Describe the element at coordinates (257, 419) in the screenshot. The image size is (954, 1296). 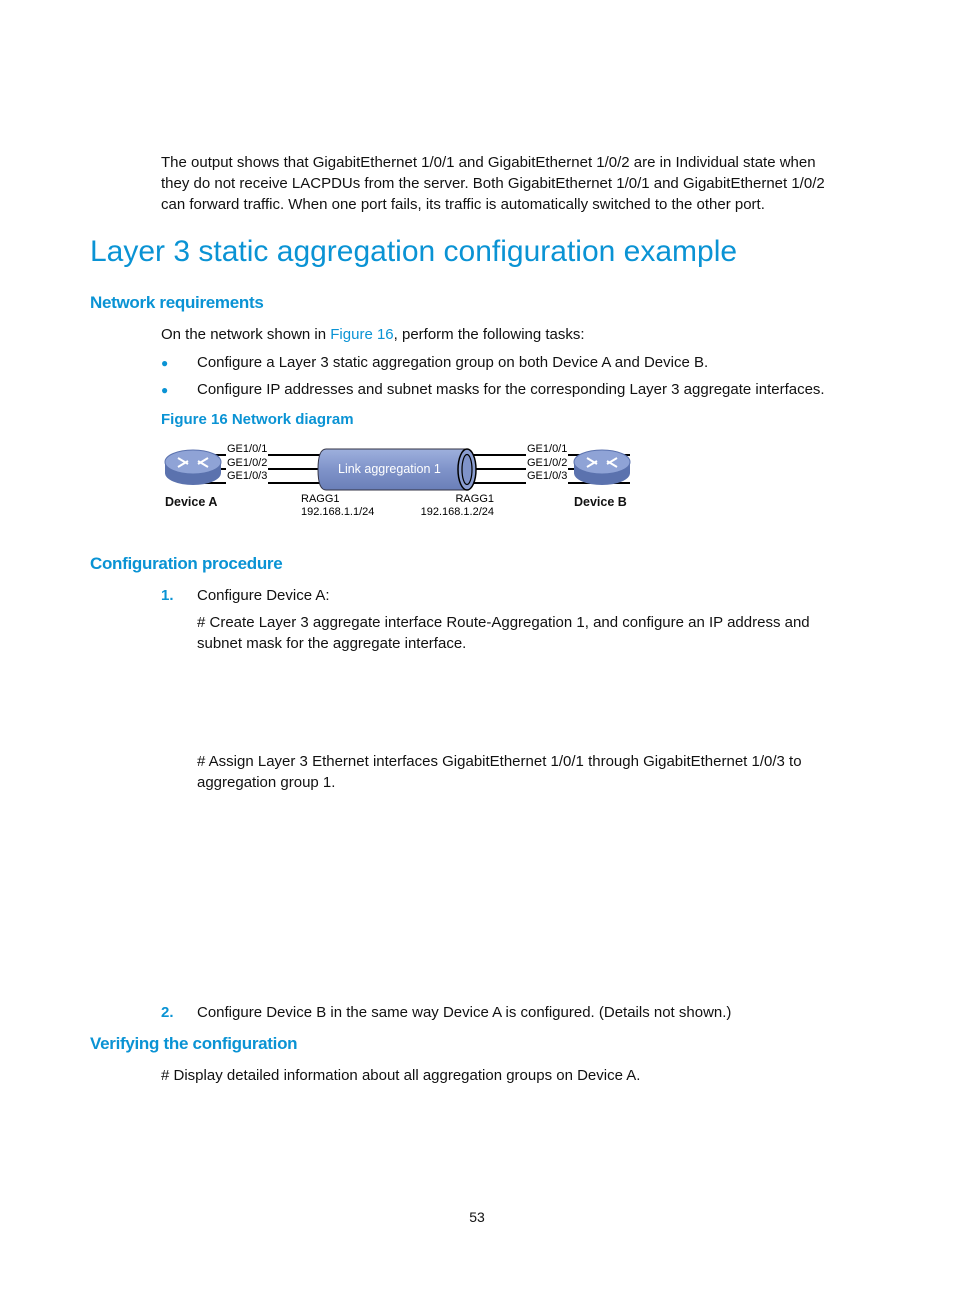
I see `figure-caption: Figure 16 Network diagram` at that location.